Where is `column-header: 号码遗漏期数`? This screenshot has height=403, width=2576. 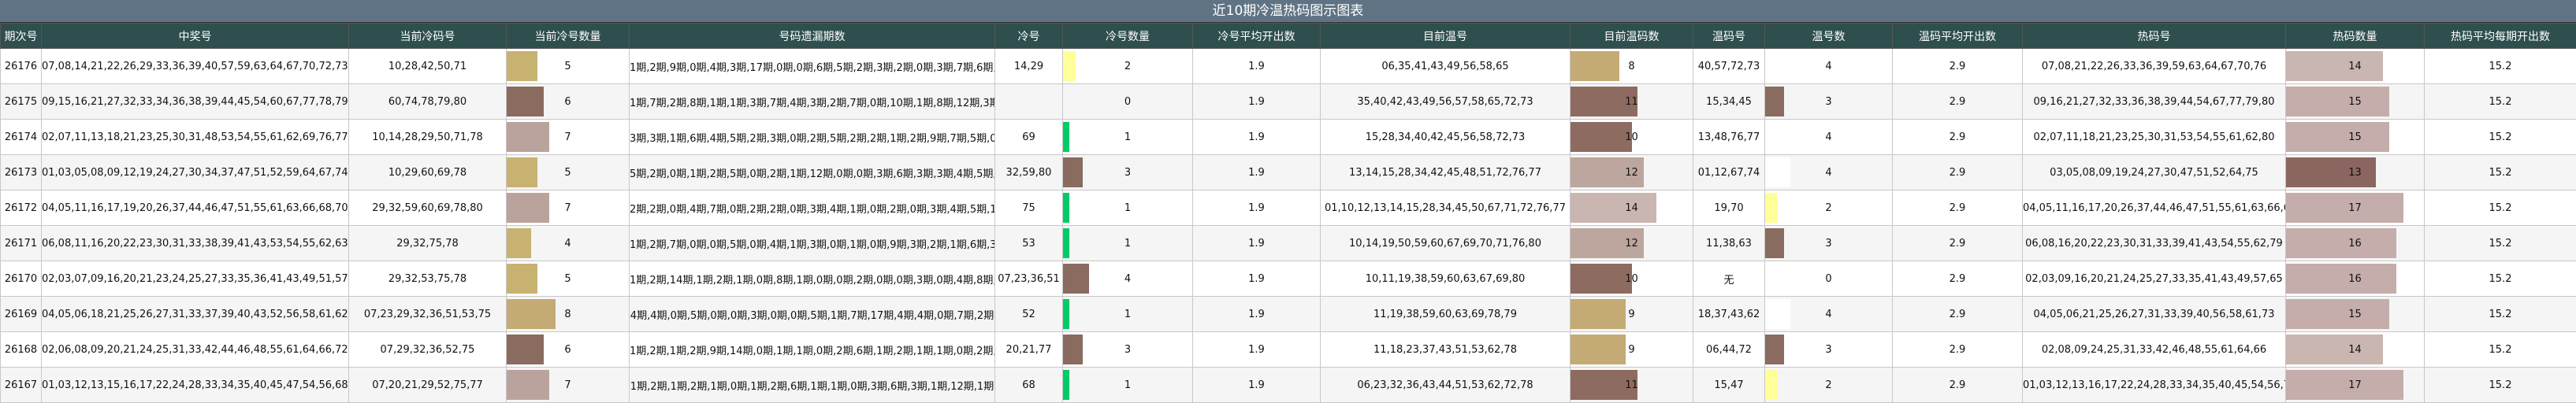 column-header: 号码遗漏期数 is located at coordinates (812, 36).